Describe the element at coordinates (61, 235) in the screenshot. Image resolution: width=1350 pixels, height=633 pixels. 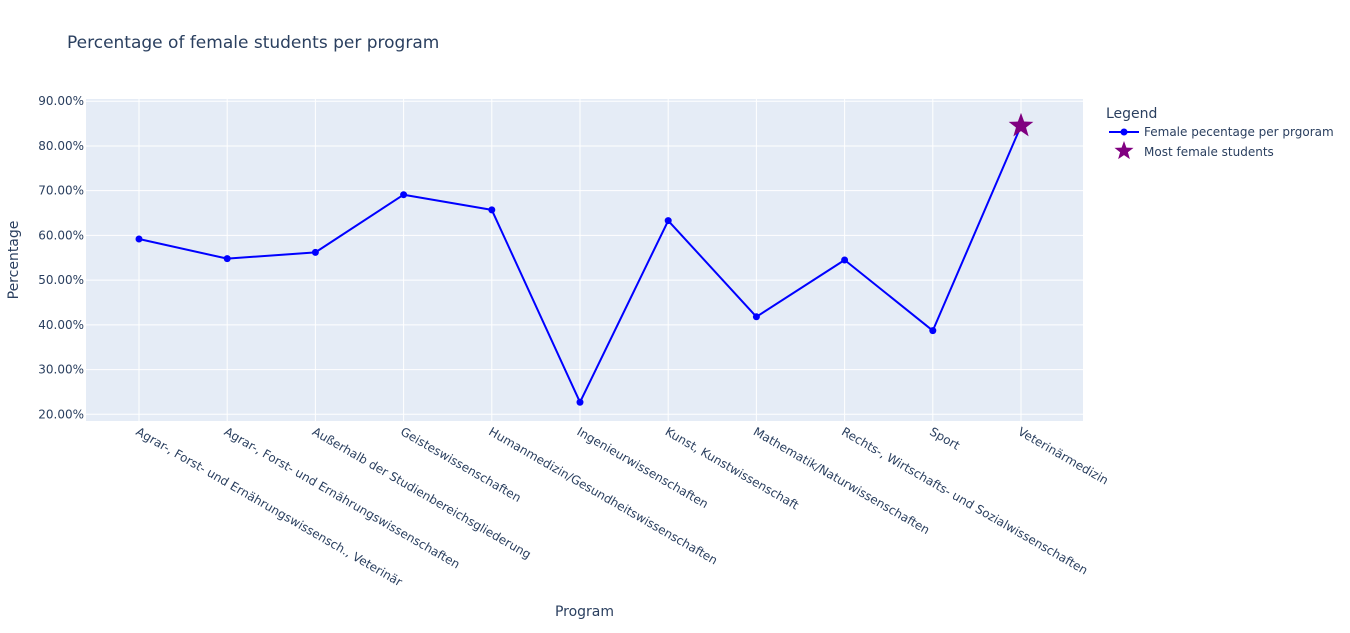
I see `y-tick-label: 60.00%` at that location.